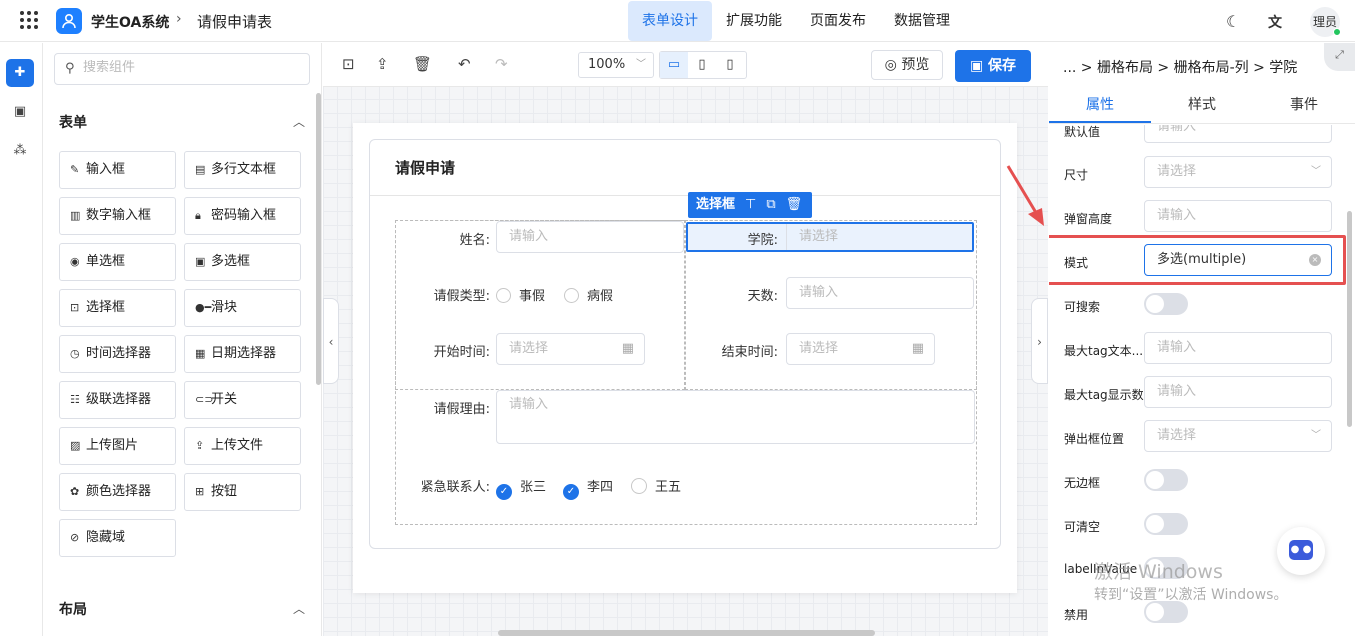 This screenshot has height=636, width=1355. I want to click on code-view-icon: ⊡, so click(348, 64).